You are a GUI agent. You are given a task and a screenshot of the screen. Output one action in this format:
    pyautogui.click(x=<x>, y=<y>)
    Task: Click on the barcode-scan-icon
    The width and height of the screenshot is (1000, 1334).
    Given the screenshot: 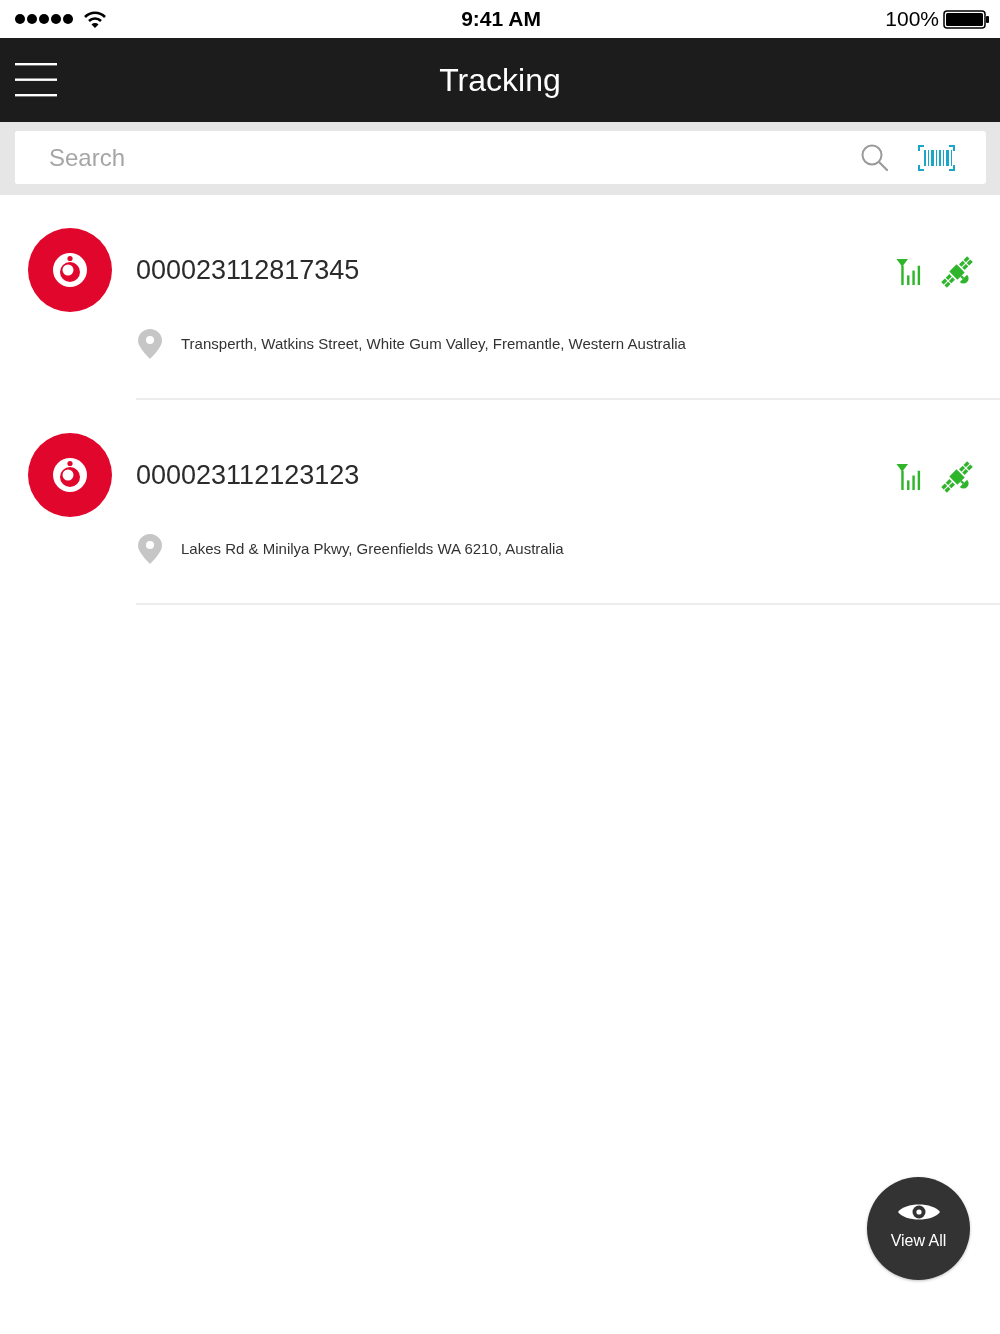 What is the action you would take?
    pyautogui.click(x=936, y=157)
    